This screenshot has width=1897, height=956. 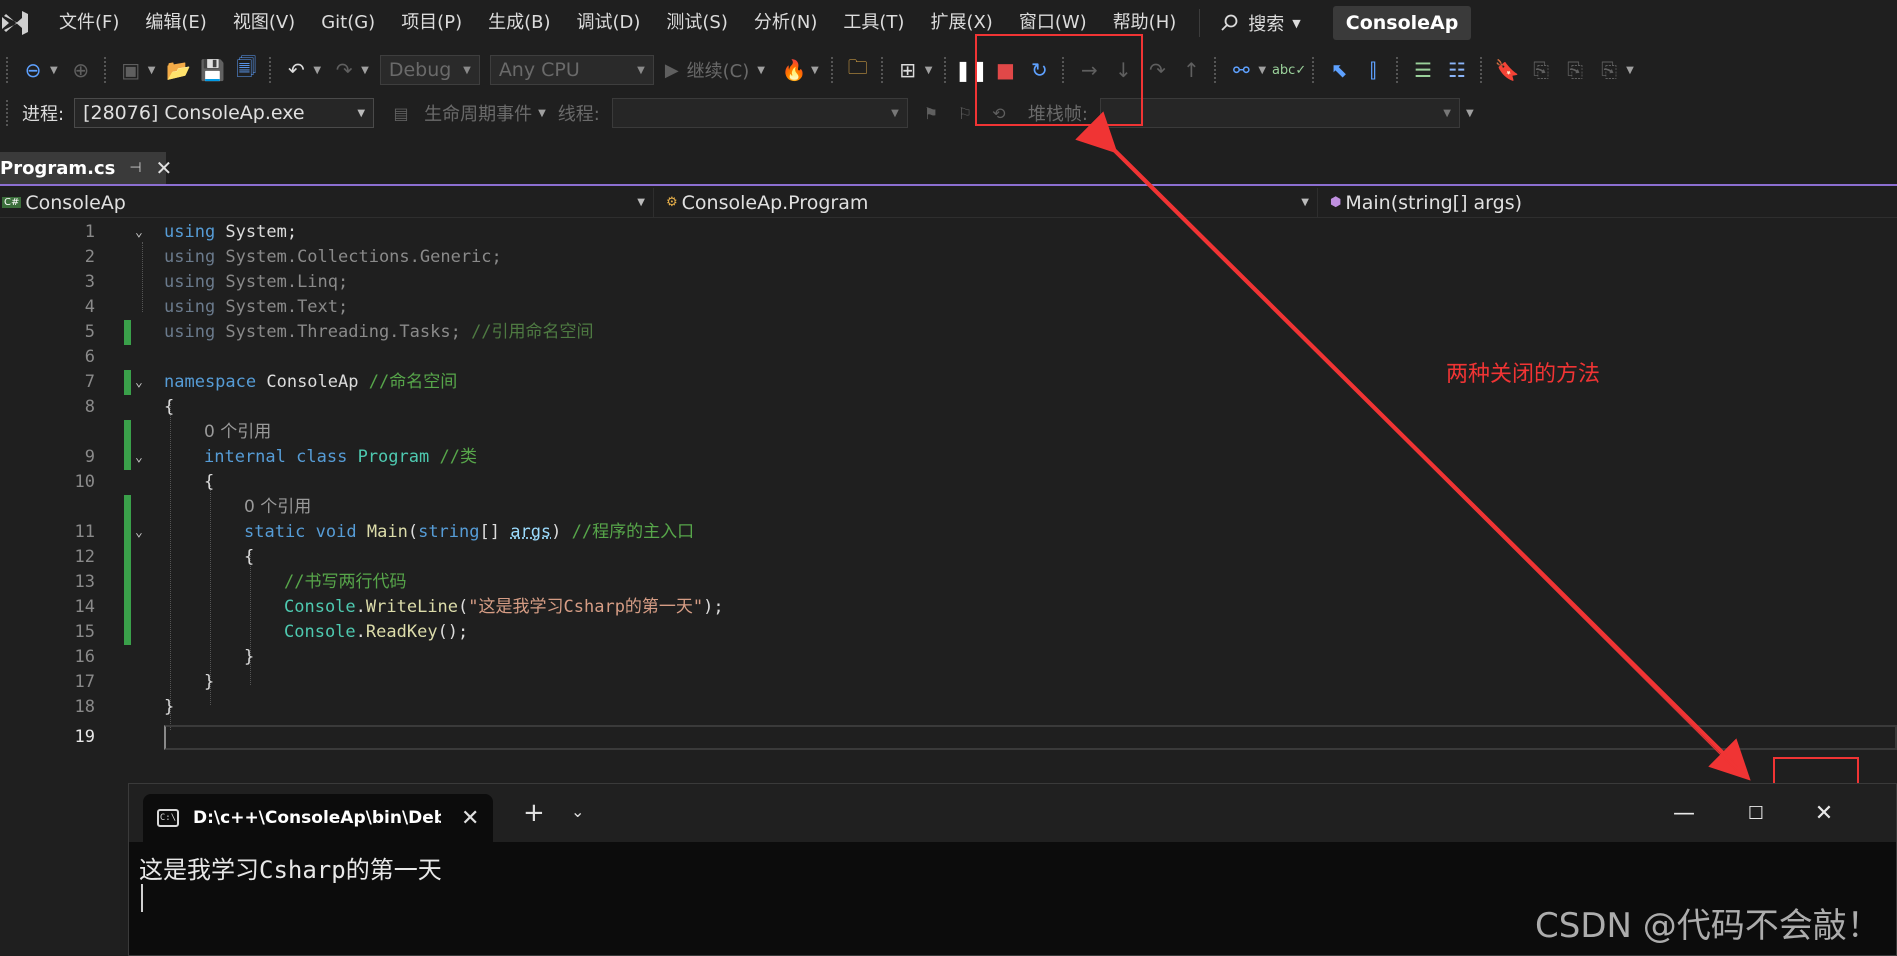 What do you see at coordinates (470, 818) in the screenshot?
I see `close-icon: ✕` at bounding box center [470, 818].